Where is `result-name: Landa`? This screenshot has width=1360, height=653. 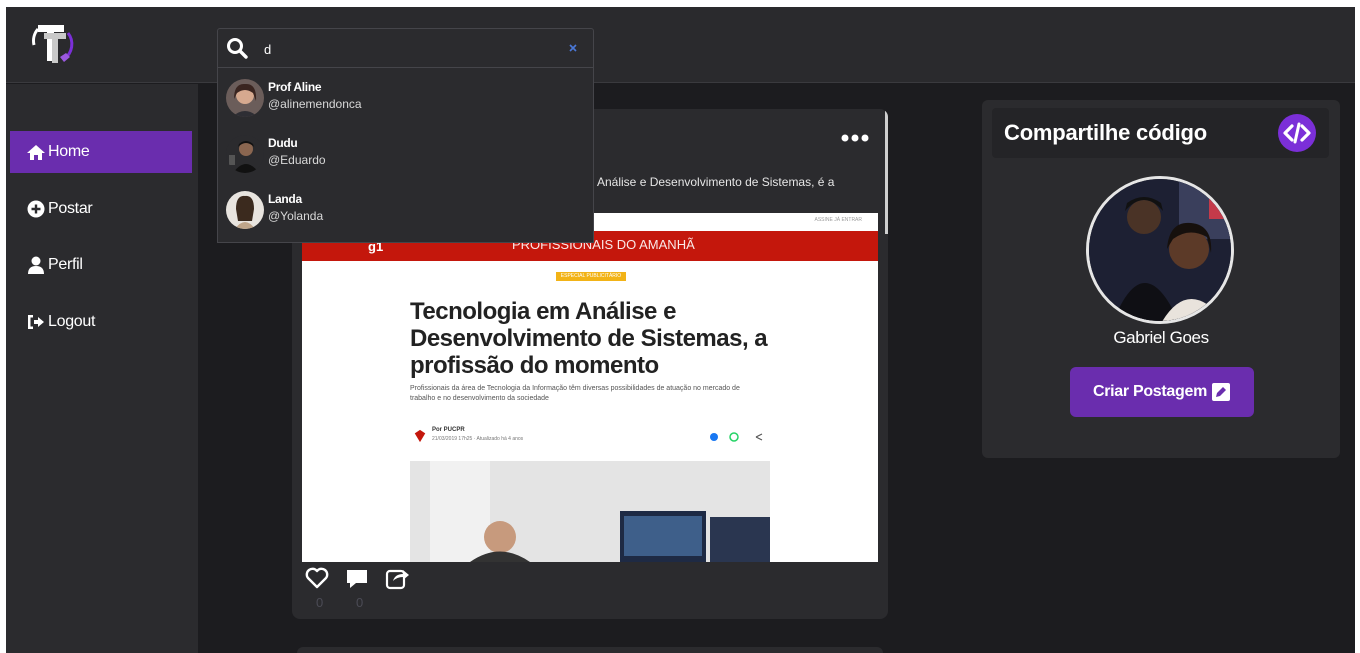
result-name: Landa is located at coordinates (285, 199).